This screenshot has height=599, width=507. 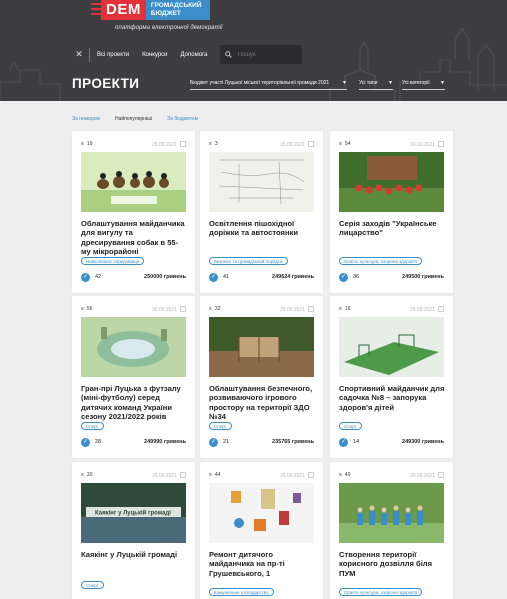 What do you see at coordinates (87, 475) in the screenshot?
I see `project-number: ≡ 30` at bounding box center [87, 475].